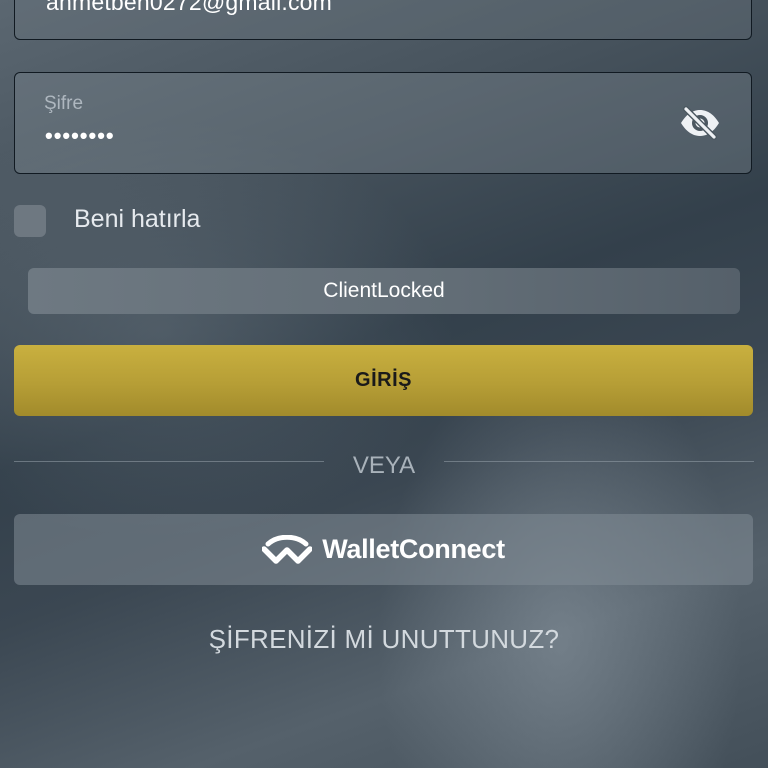  I want to click on divider-line-right, so click(599, 461).